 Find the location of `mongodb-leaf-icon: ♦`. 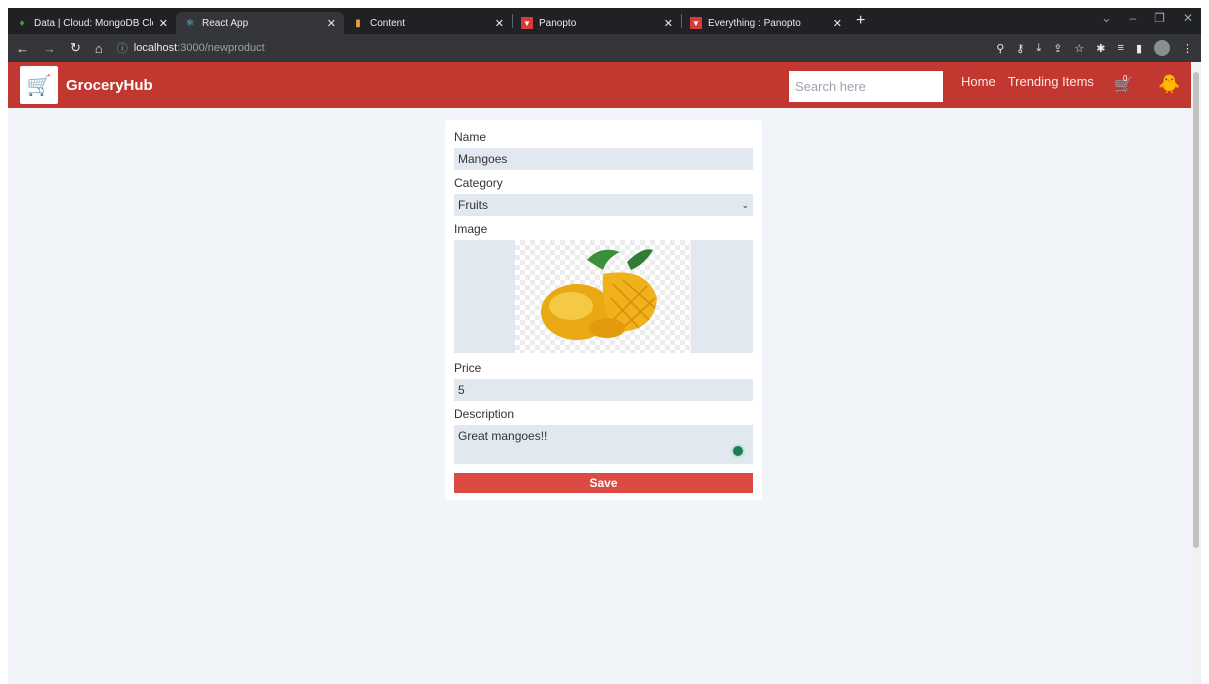

mongodb-leaf-icon: ♦ is located at coordinates (22, 23).